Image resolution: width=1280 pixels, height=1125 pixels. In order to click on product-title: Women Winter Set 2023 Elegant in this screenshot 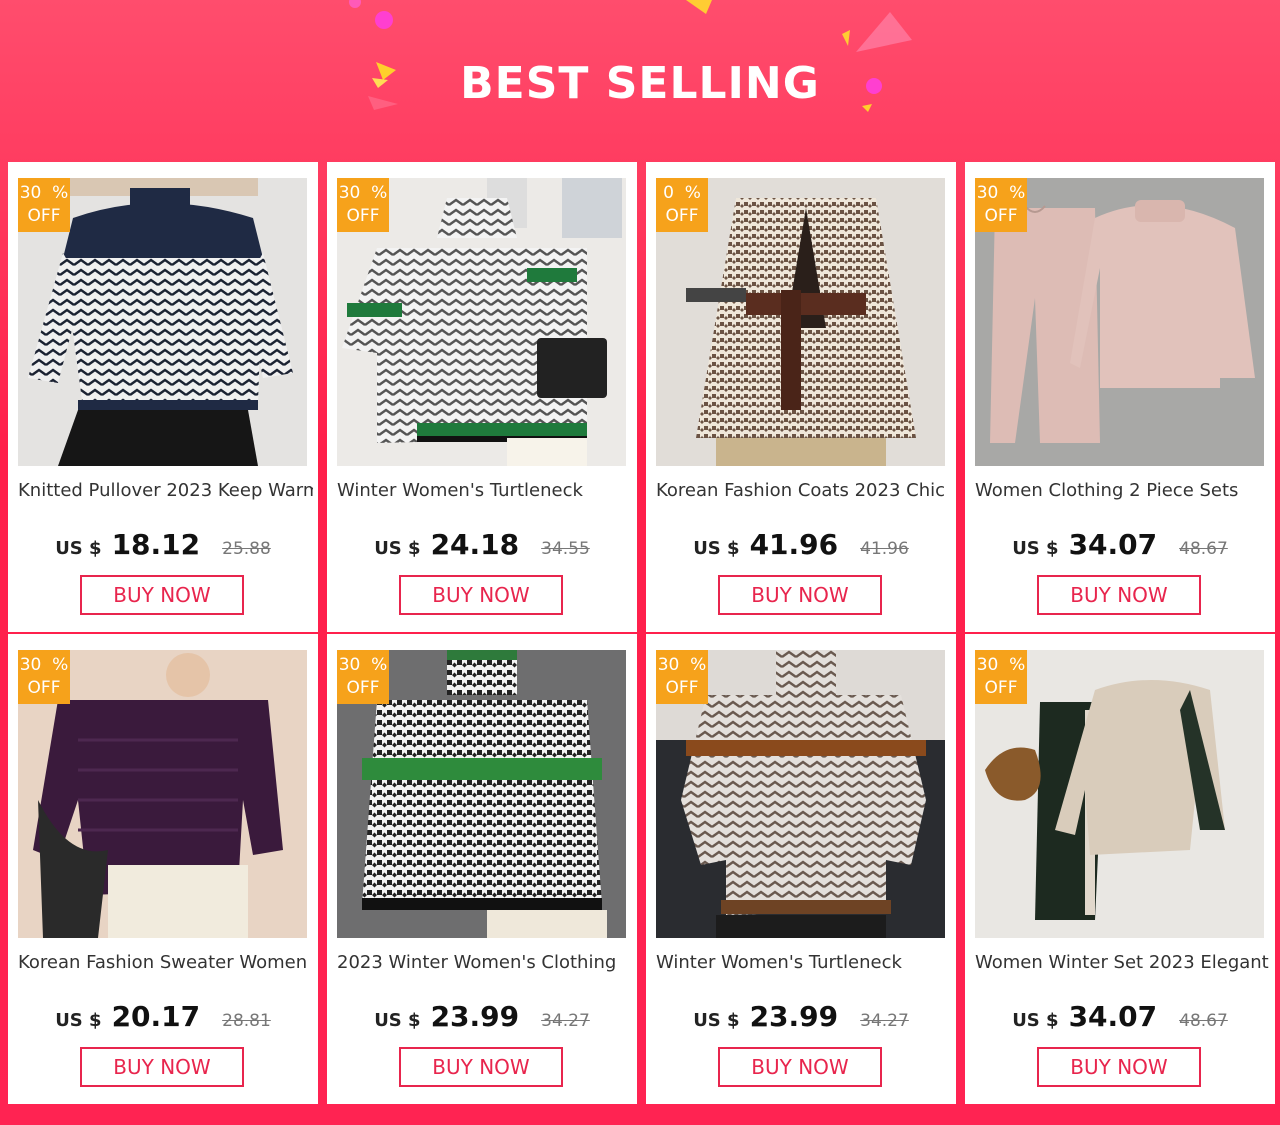, I will do `click(1122, 962)`.